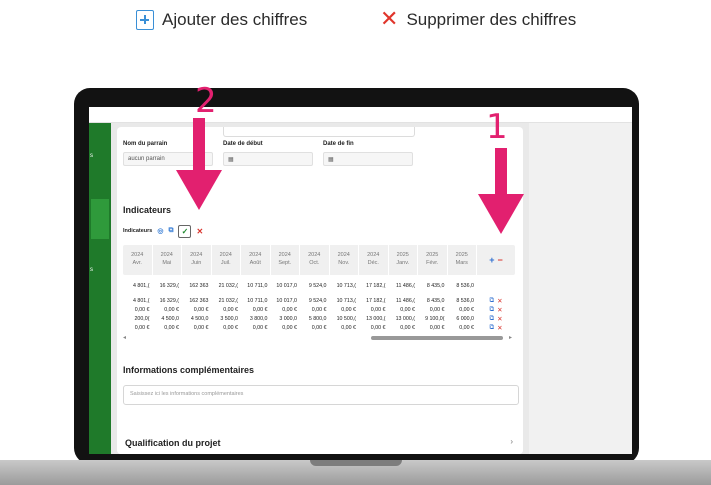 This screenshot has width=711, height=485. What do you see at coordinates (189, 370) in the screenshot?
I see `info-title: Informations complémentaires` at bounding box center [189, 370].